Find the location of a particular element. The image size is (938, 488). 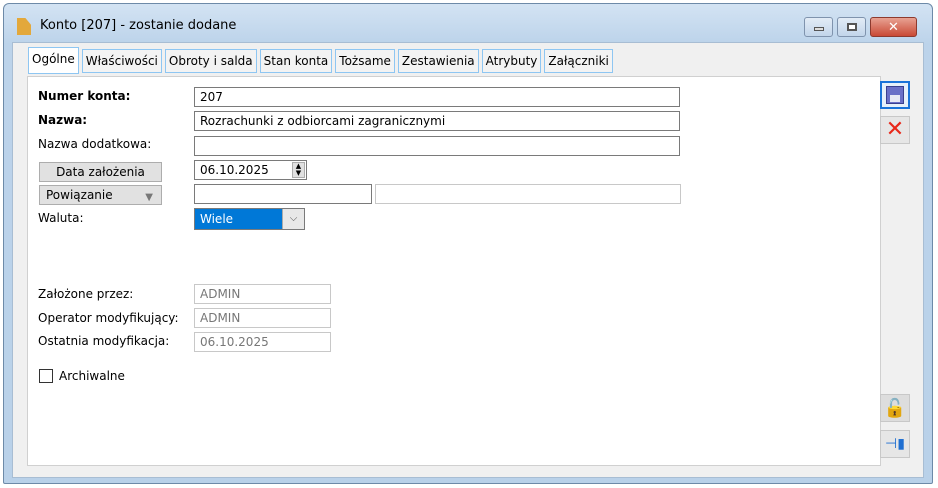

zalozone-przez-input: ADMIN is located at coordinates (262, 294).